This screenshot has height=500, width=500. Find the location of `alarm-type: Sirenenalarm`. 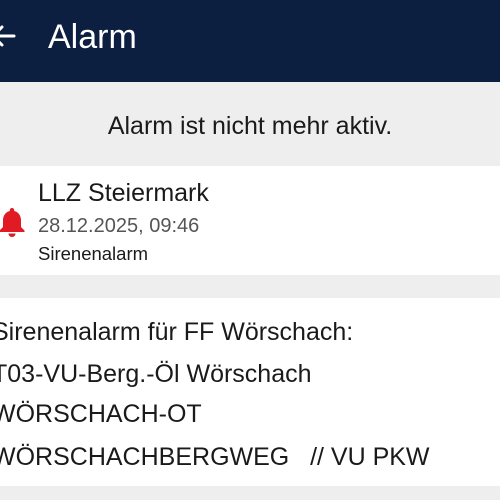

alarm-type: Sirenenalarm is located at coordinates (93, 253).